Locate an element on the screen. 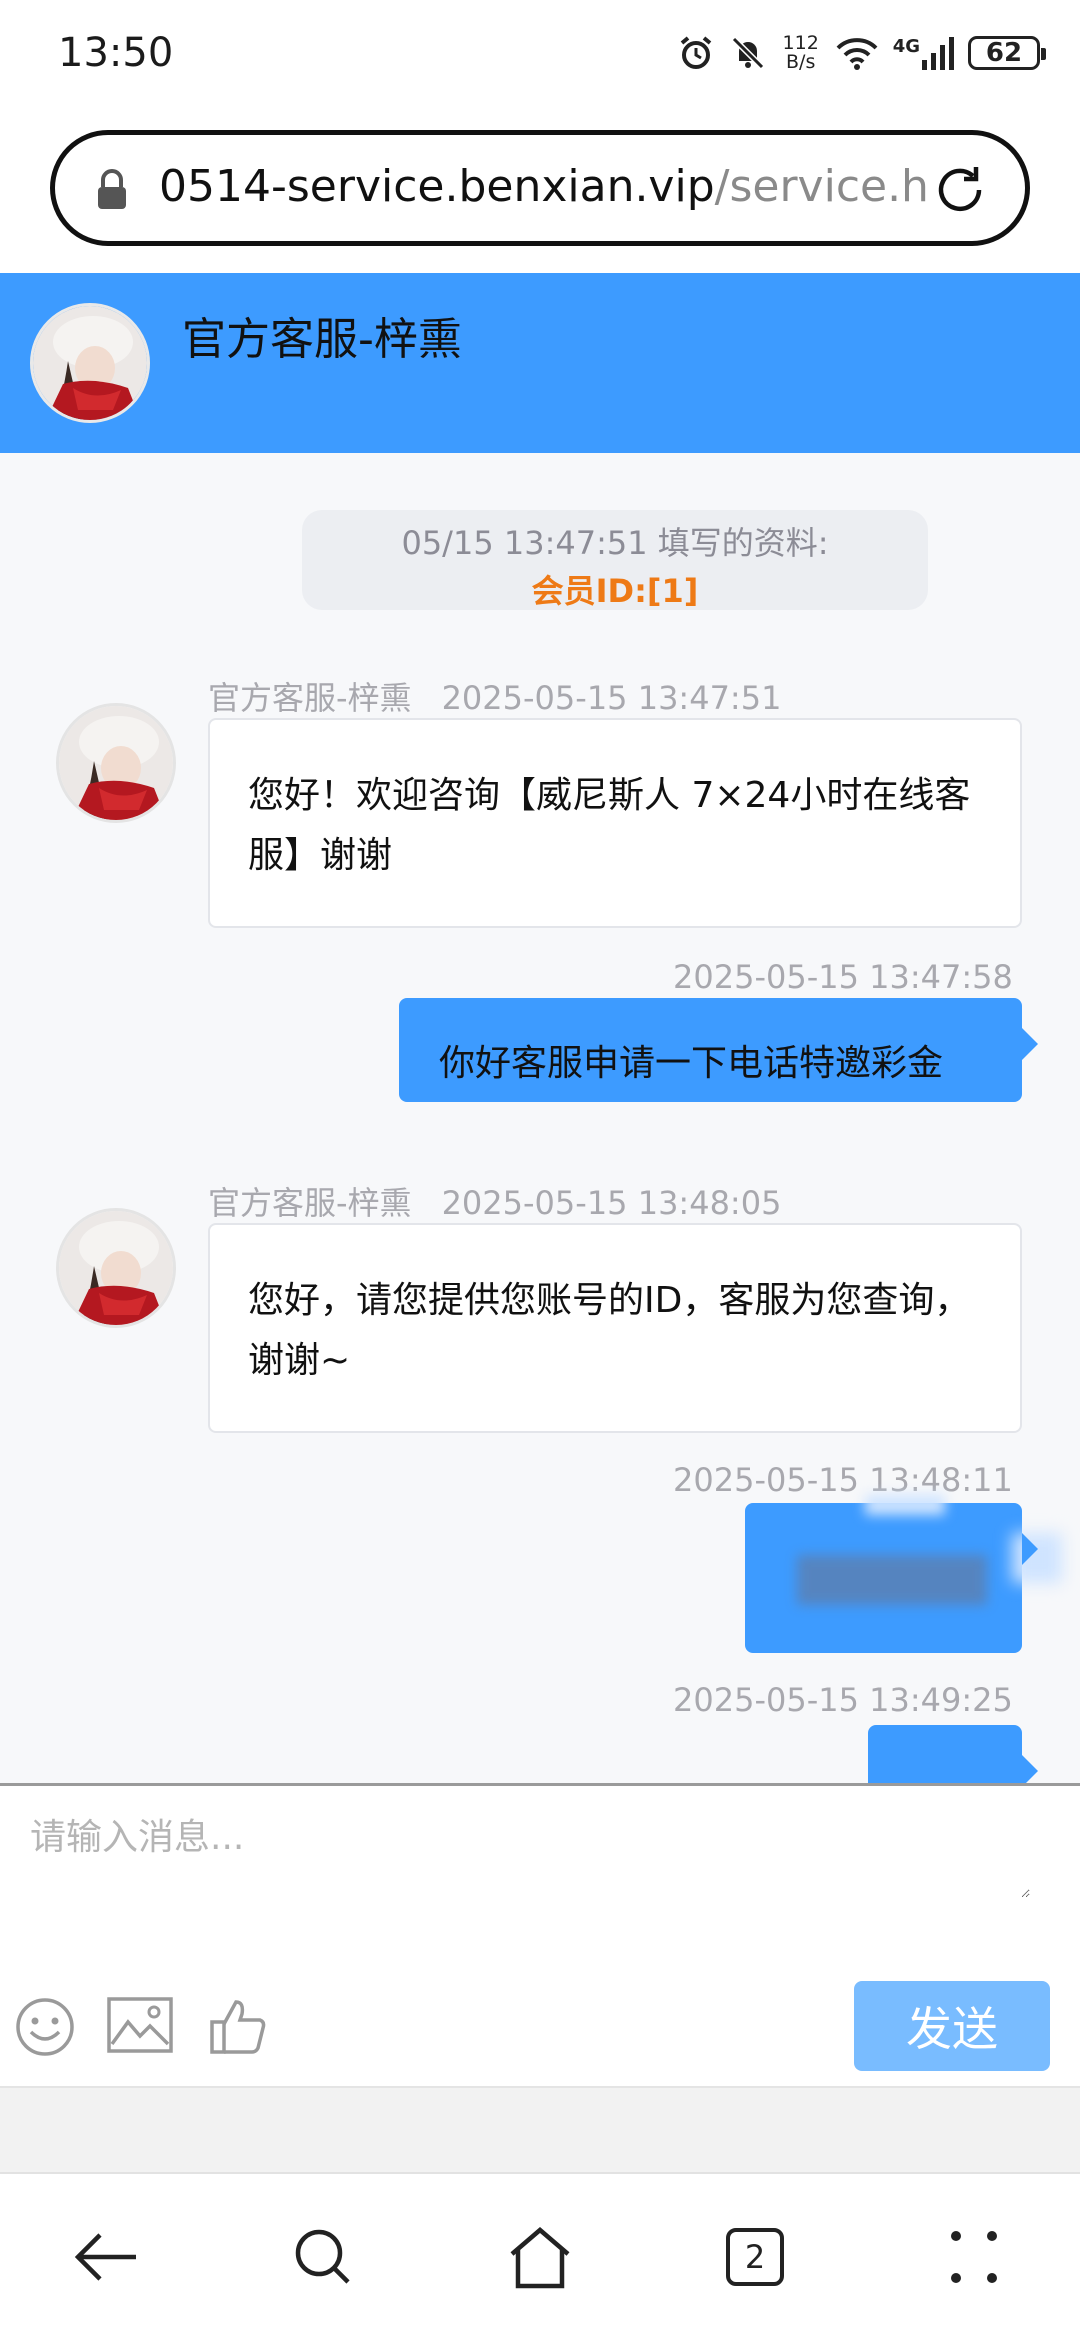 The width and height of the screenshot is (1080, 2340). url-path: /service.h is located at coordinates (821, 186).